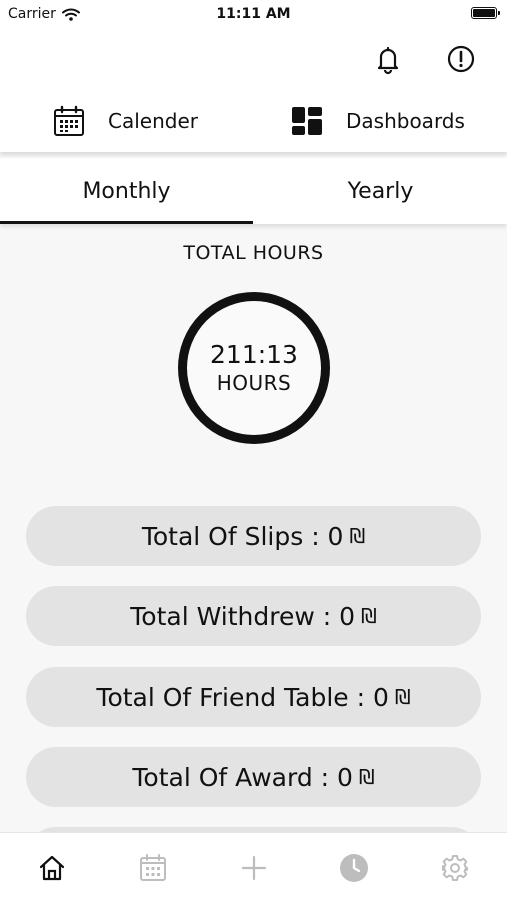 This screenshot has height=900, width=507. I want to click on battery-icon, so click(485, 13).